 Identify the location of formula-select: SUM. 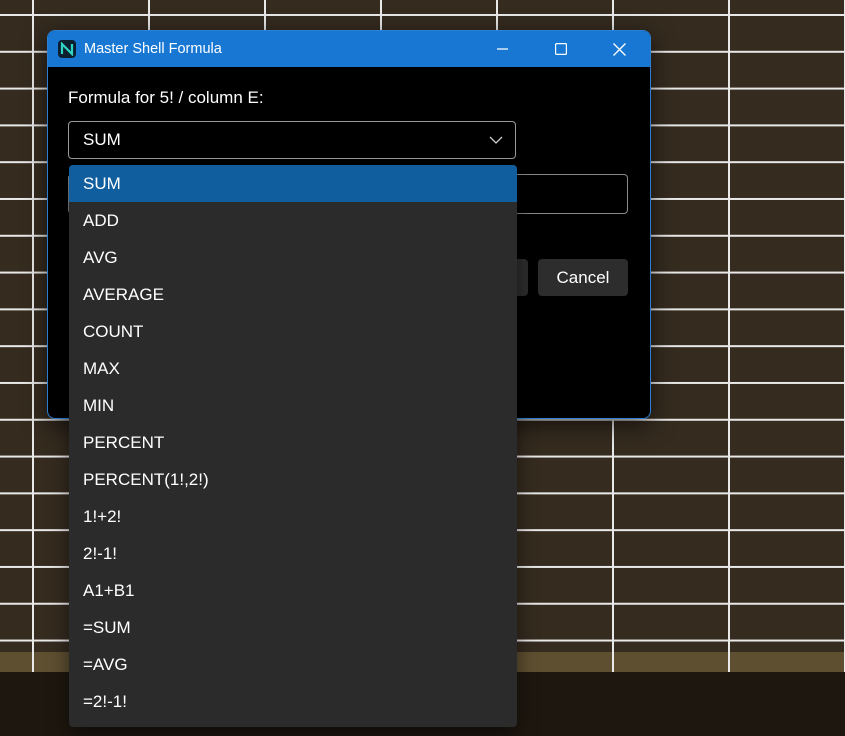
(292, 140).